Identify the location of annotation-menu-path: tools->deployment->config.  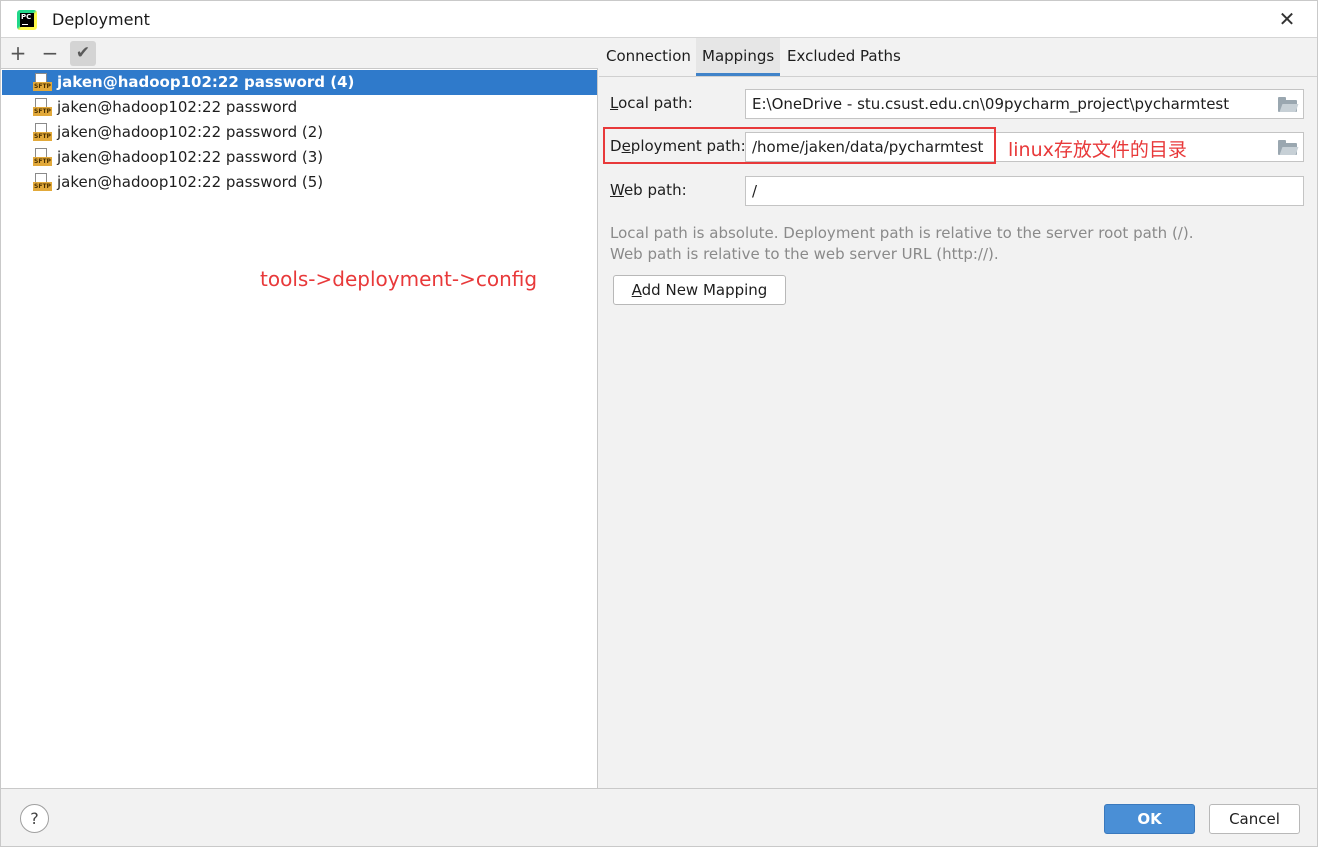
(399, 279).